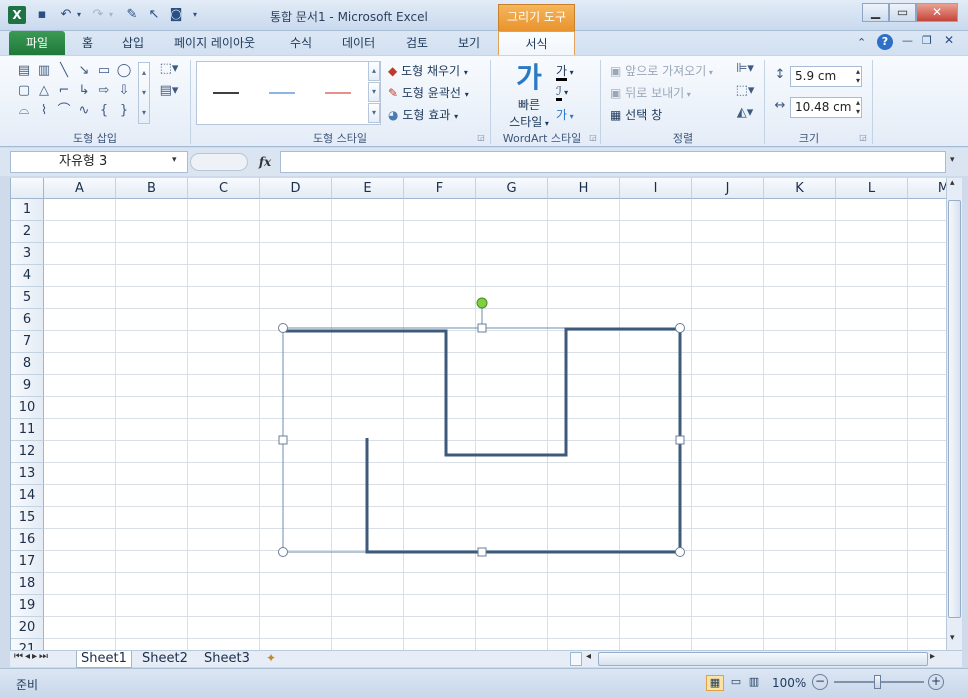  Describe the element at coordinates (374, 92) in the screenshot. I see `style-gallery-down: ▾` at that location.